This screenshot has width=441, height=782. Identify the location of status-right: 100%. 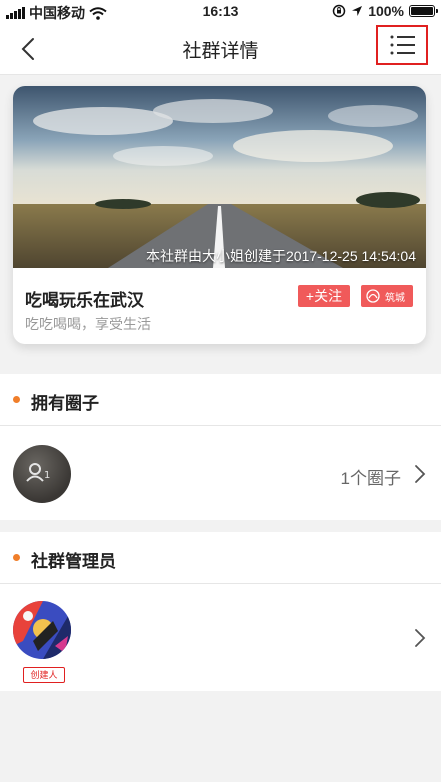
(385, 11).